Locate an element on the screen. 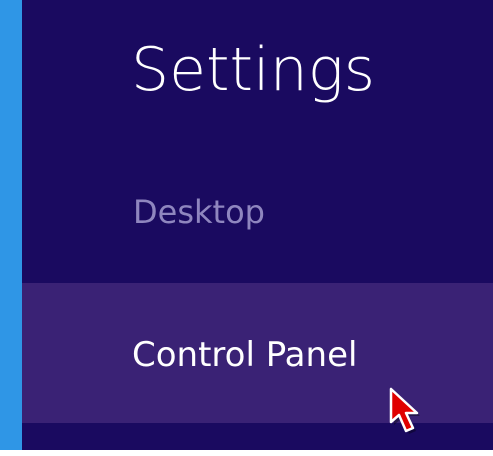 The image size is (493, 456). page-title: Settings is located at coordinates (253, 70).